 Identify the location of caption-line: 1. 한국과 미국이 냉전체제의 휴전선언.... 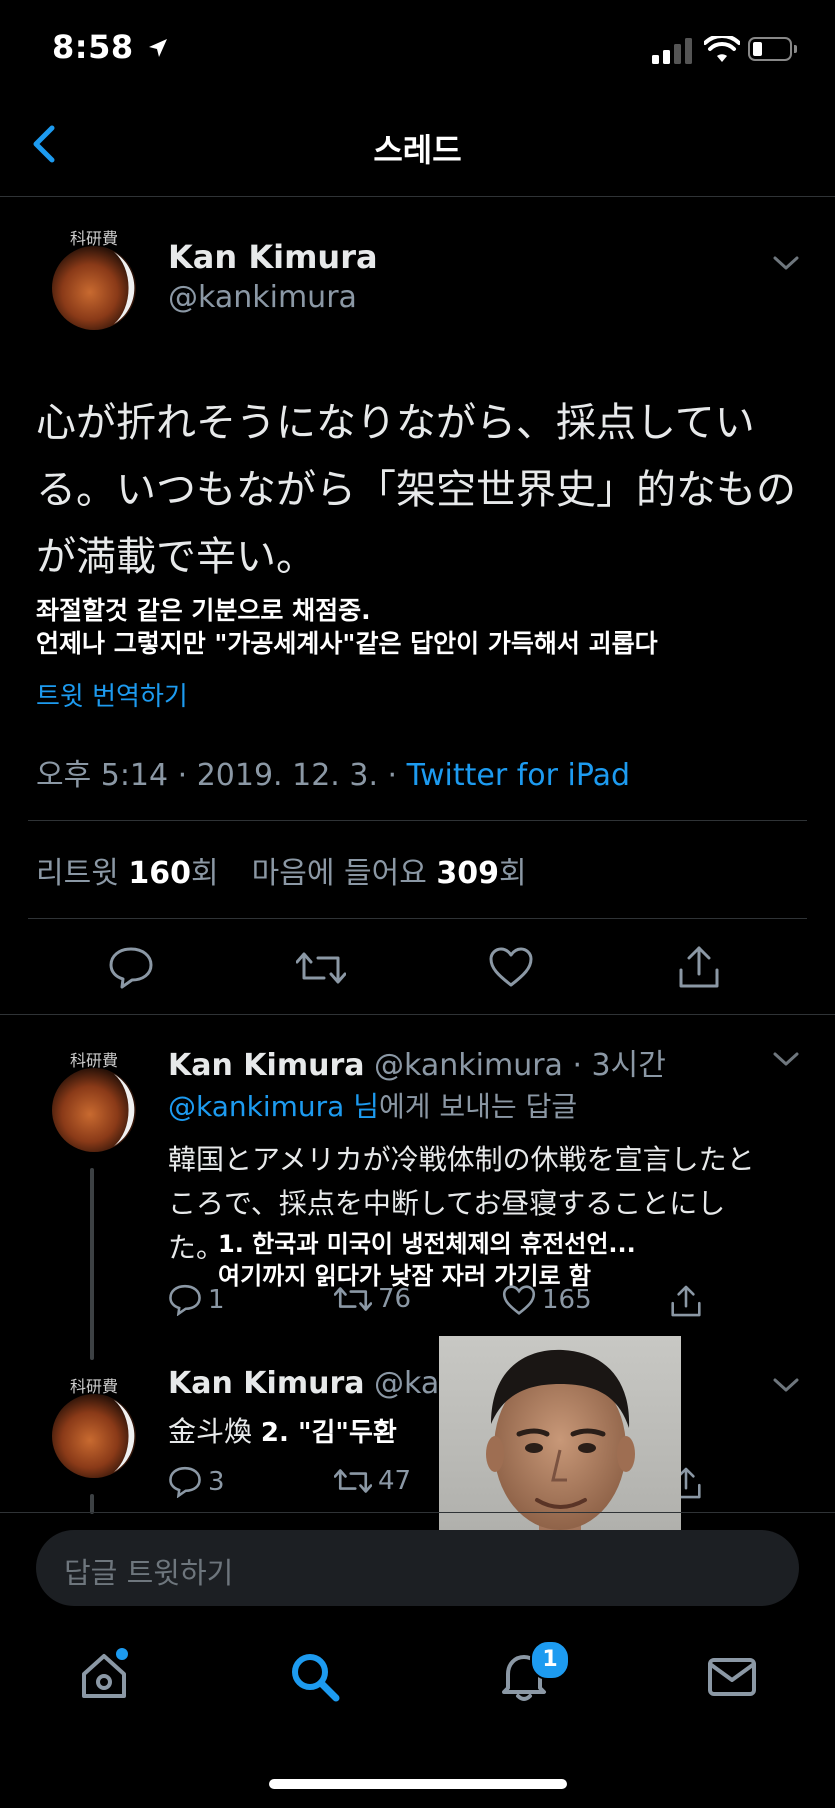
(427, 1244).